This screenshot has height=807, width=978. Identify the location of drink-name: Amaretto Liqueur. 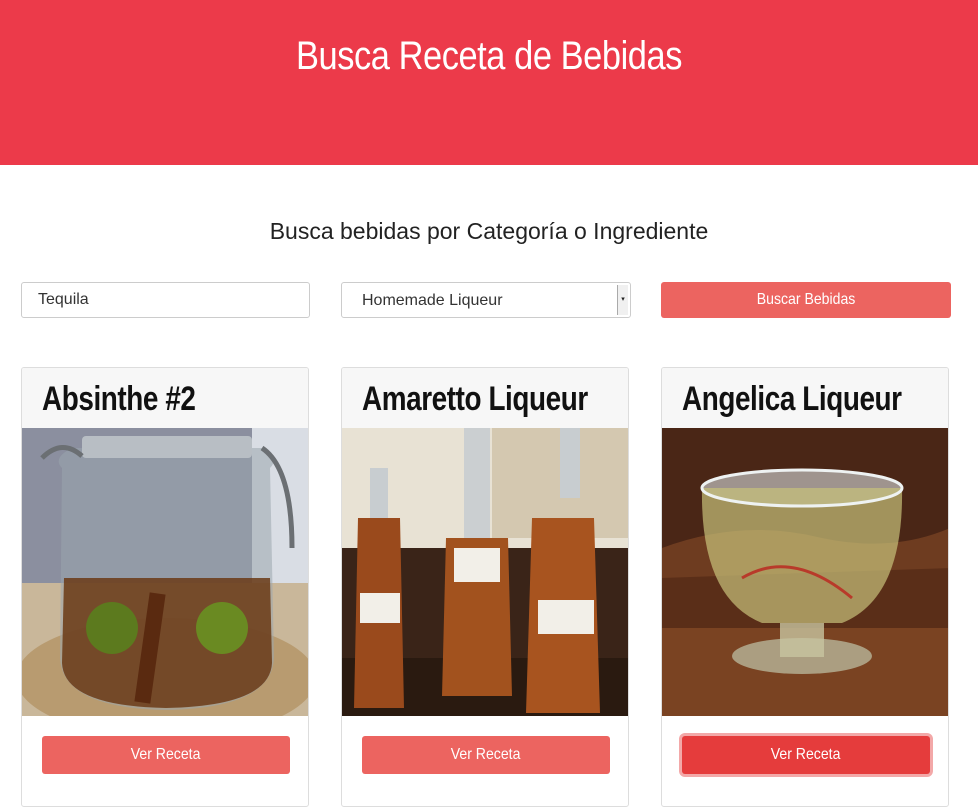
(475, 399).